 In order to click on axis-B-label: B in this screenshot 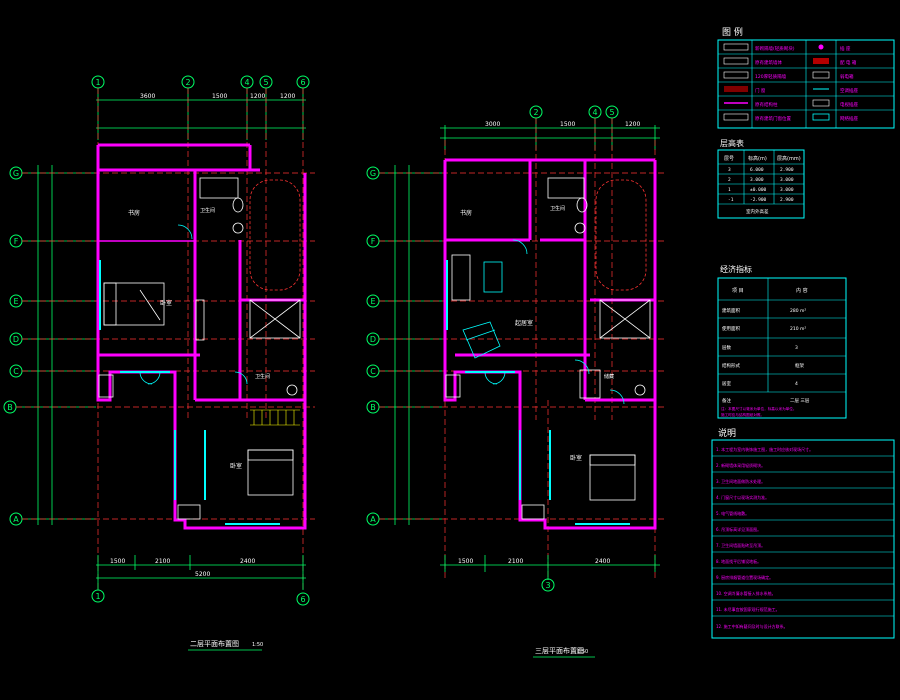, I will do `click(373, 407)`.